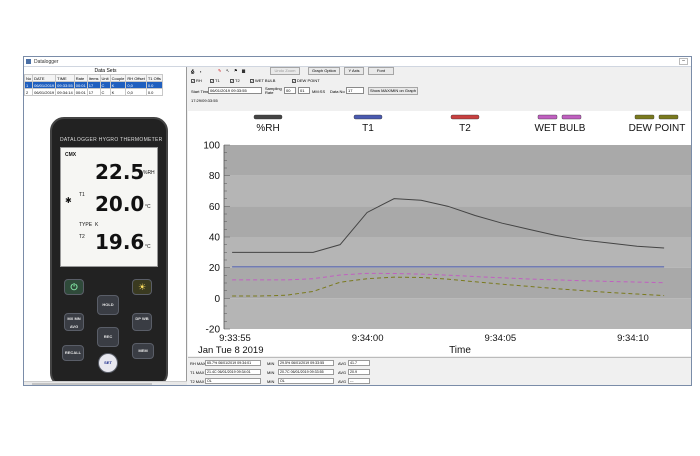 The width and height of the screenshot is (700, 456). I want to click on start-time-field: 06/01/2019 09:33:55, so click(235, 90).